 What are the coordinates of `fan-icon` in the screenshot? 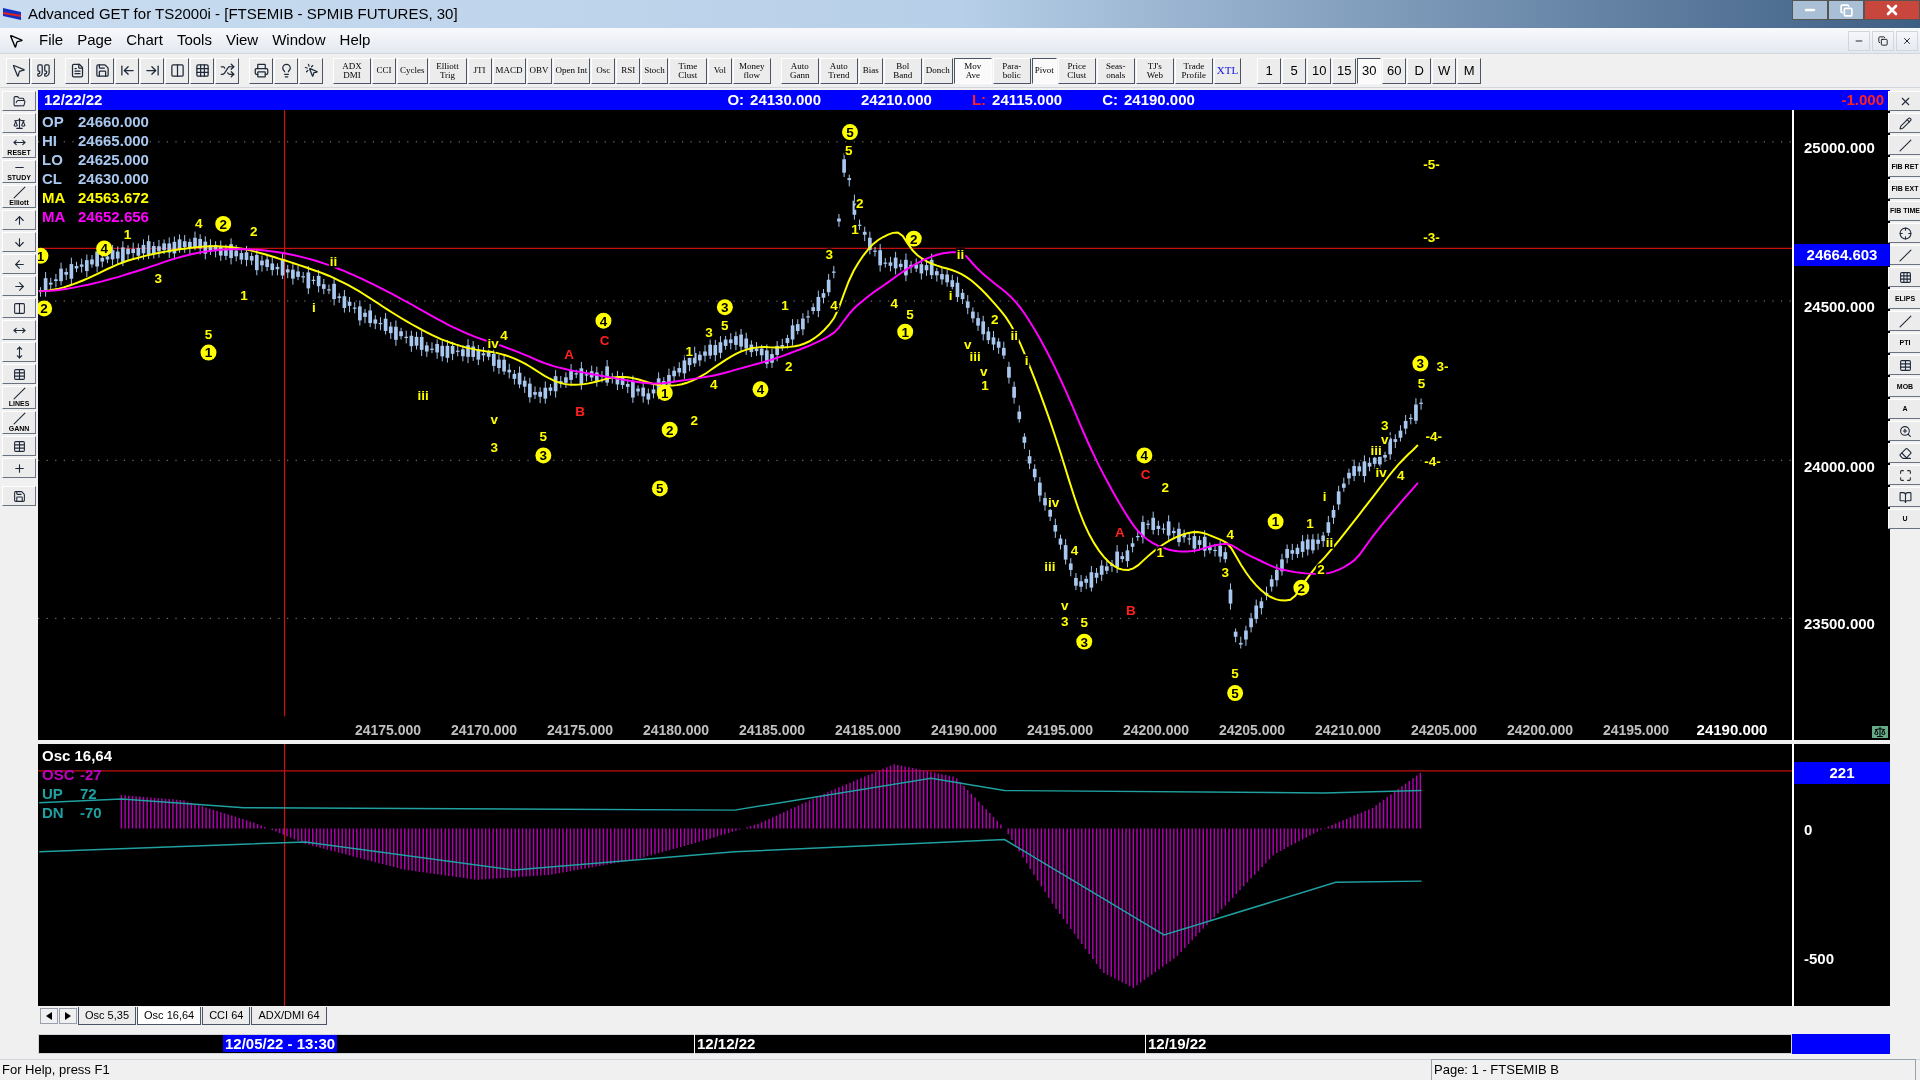 It's located at (1905, 255).